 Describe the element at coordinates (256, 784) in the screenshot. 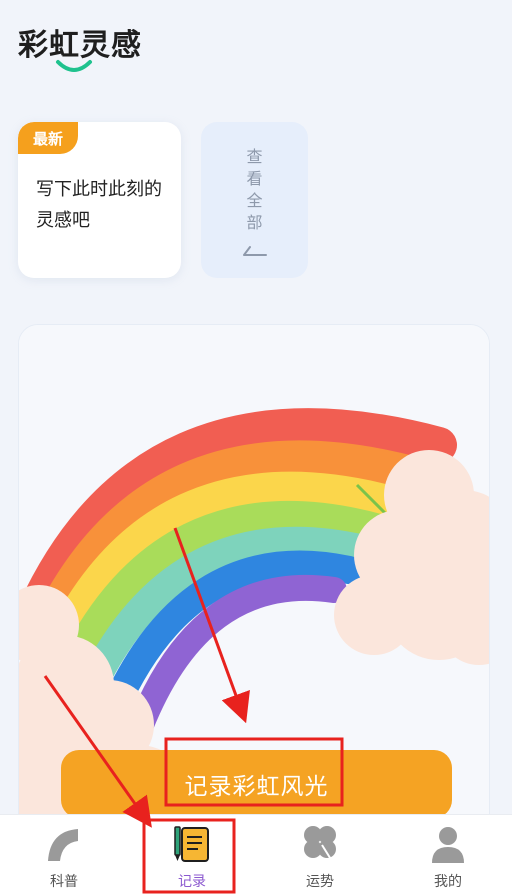

I see `record-rainbow-button: 记录彩虹风光` at that location.